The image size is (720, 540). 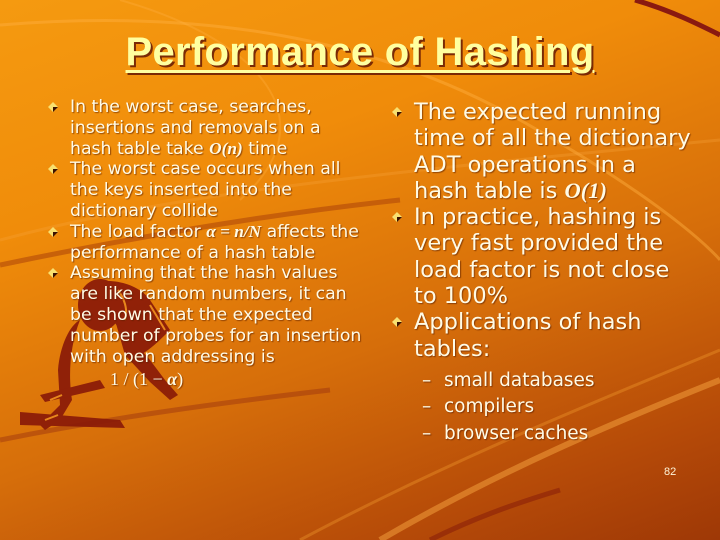 I want to click on formula-suffix: ), so click(x=180, y=379).